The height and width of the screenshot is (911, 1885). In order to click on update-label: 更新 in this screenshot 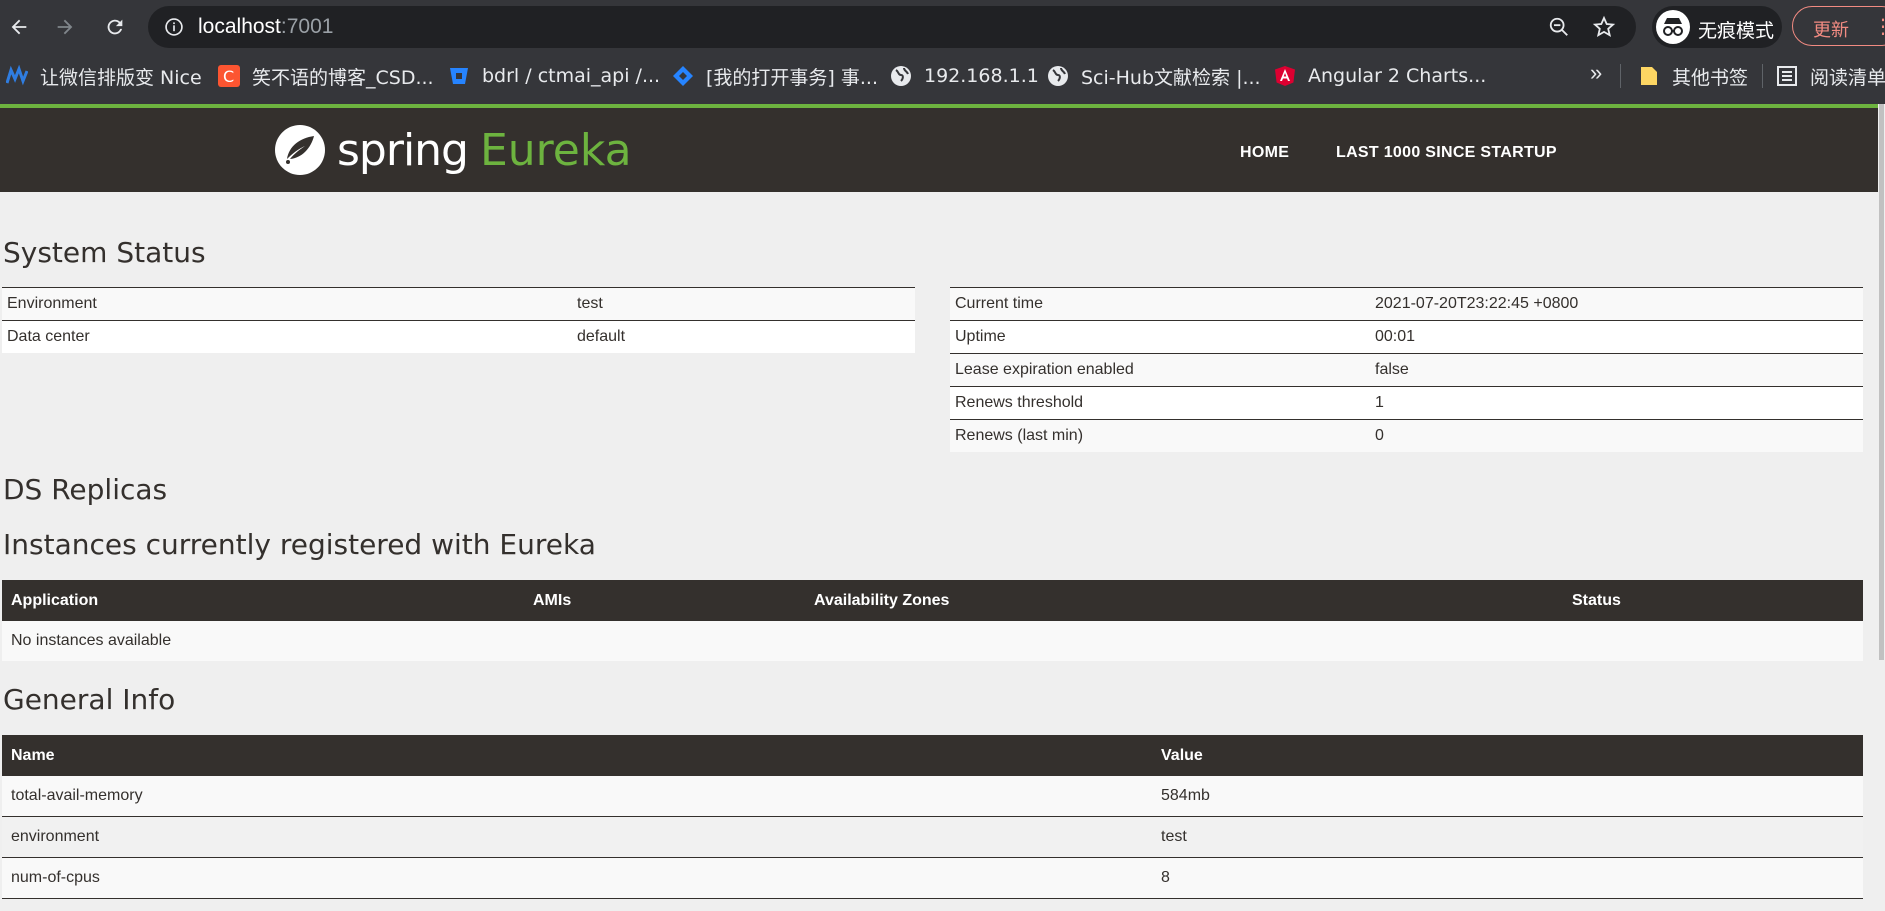, I will do `click(1831, 30)`.